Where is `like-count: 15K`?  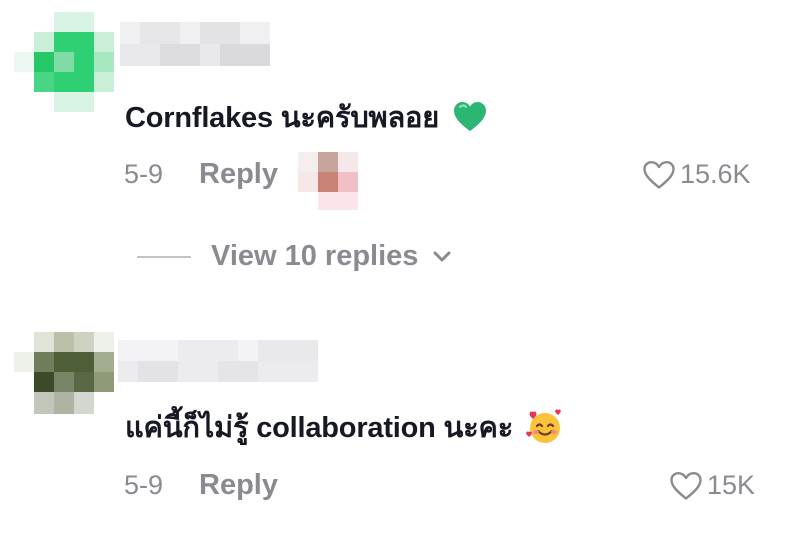 like-count: 15K is located at coordinates (731, 485).